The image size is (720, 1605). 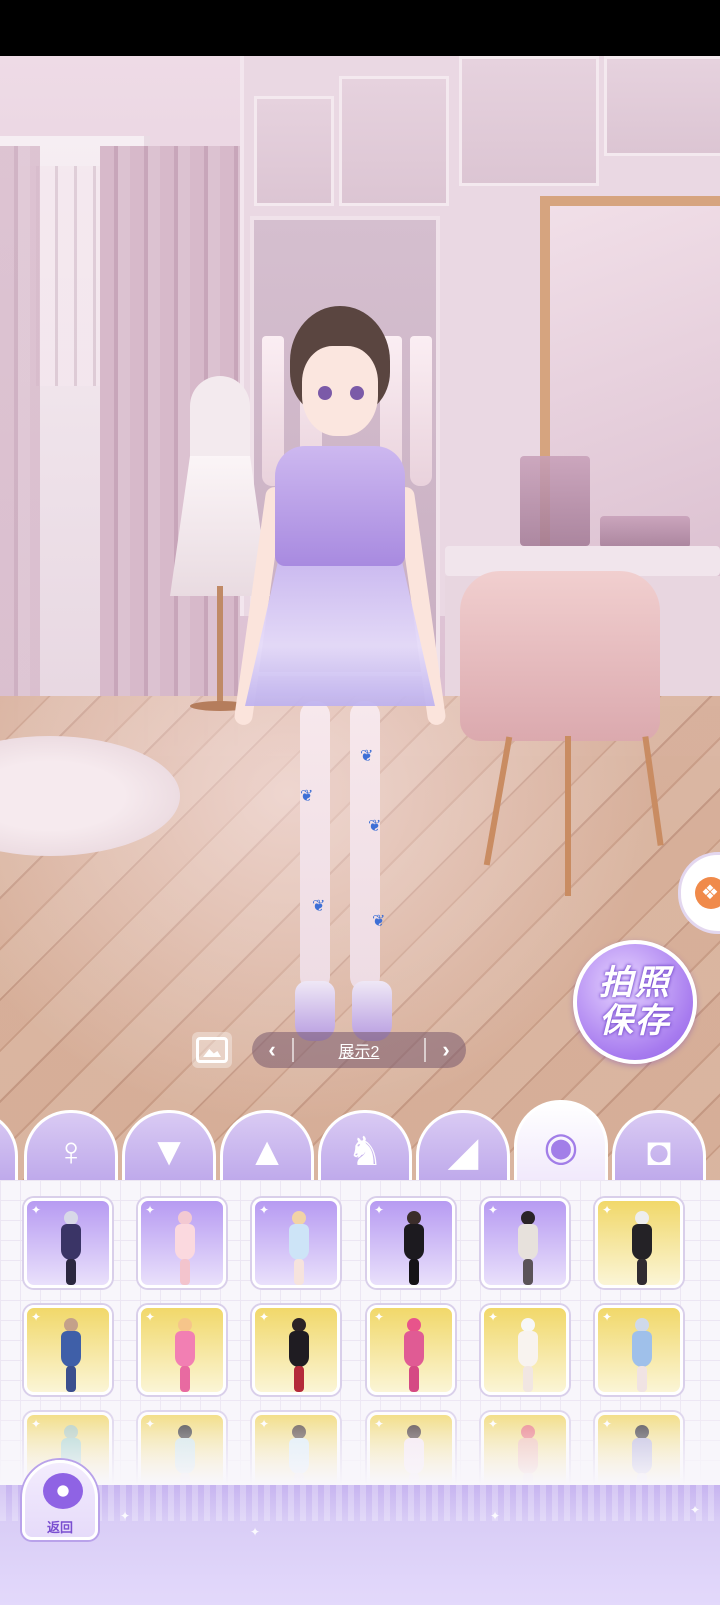 I want to click on gallery-button, so click(x=212, y=1050).